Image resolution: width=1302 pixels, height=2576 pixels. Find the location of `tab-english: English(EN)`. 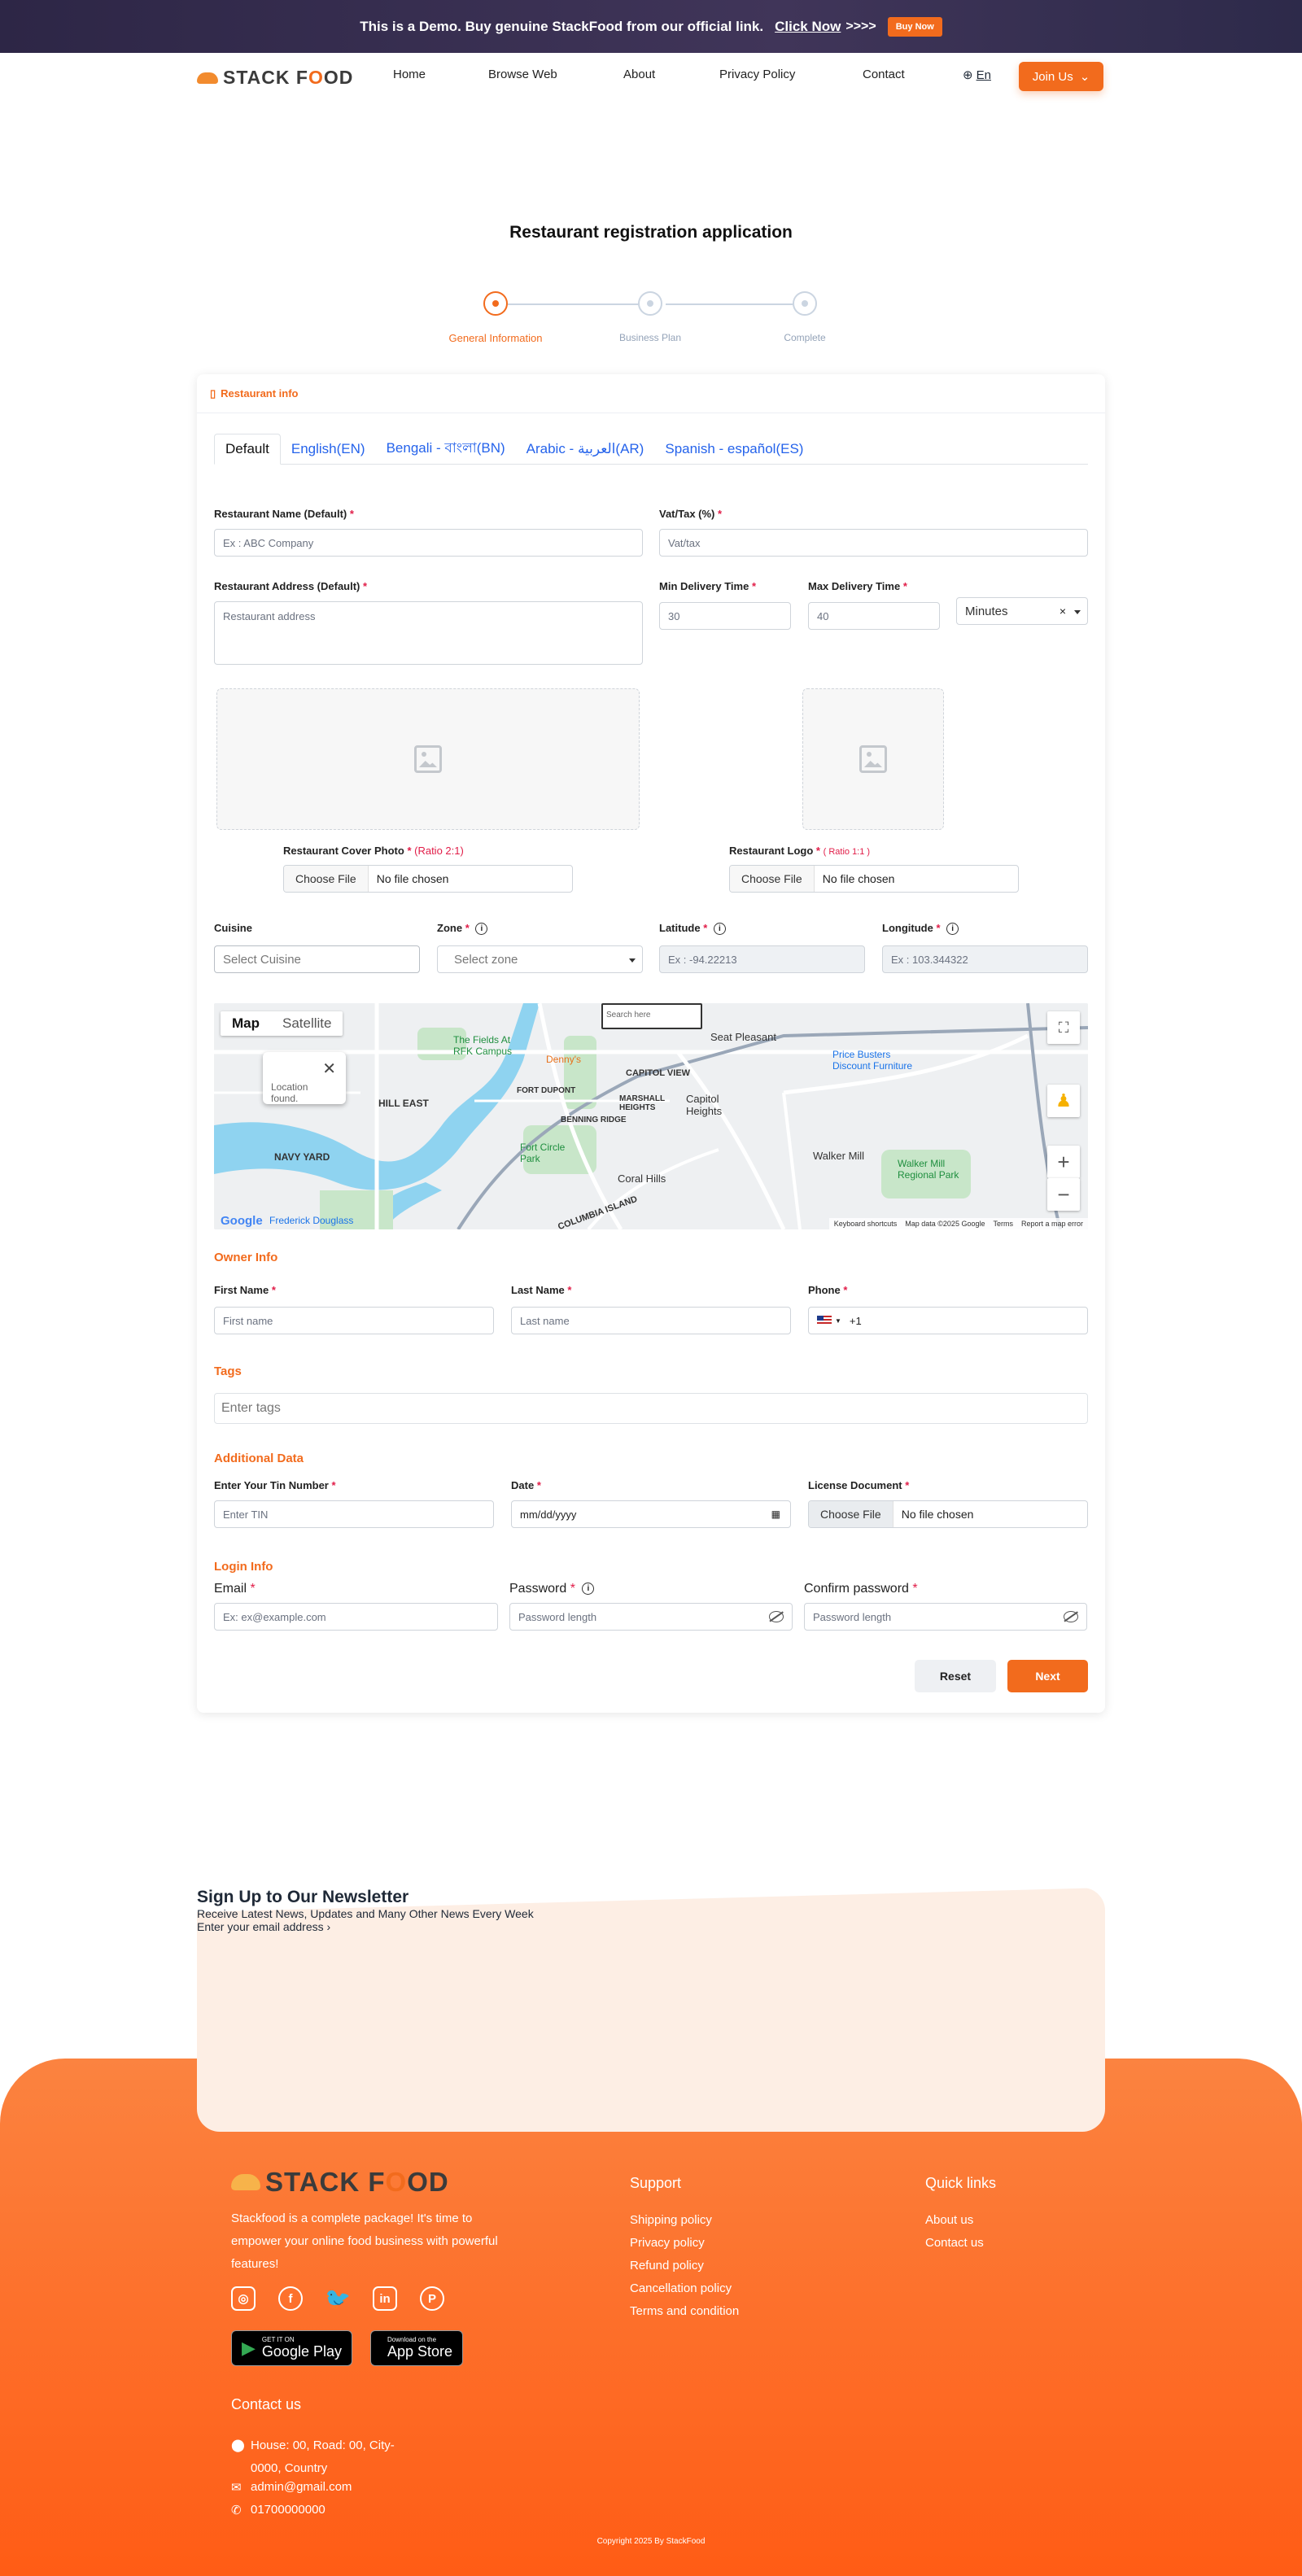

tab-english: English(EN) is located at coordinates (328, 449).